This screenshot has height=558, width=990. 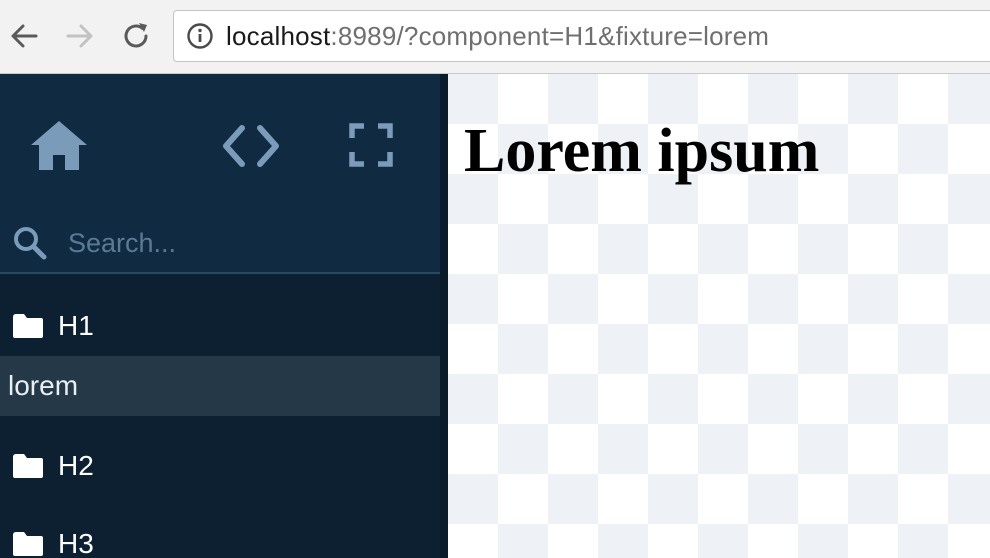 I want to click on fullscreen-button, so click(x=371, y=145).